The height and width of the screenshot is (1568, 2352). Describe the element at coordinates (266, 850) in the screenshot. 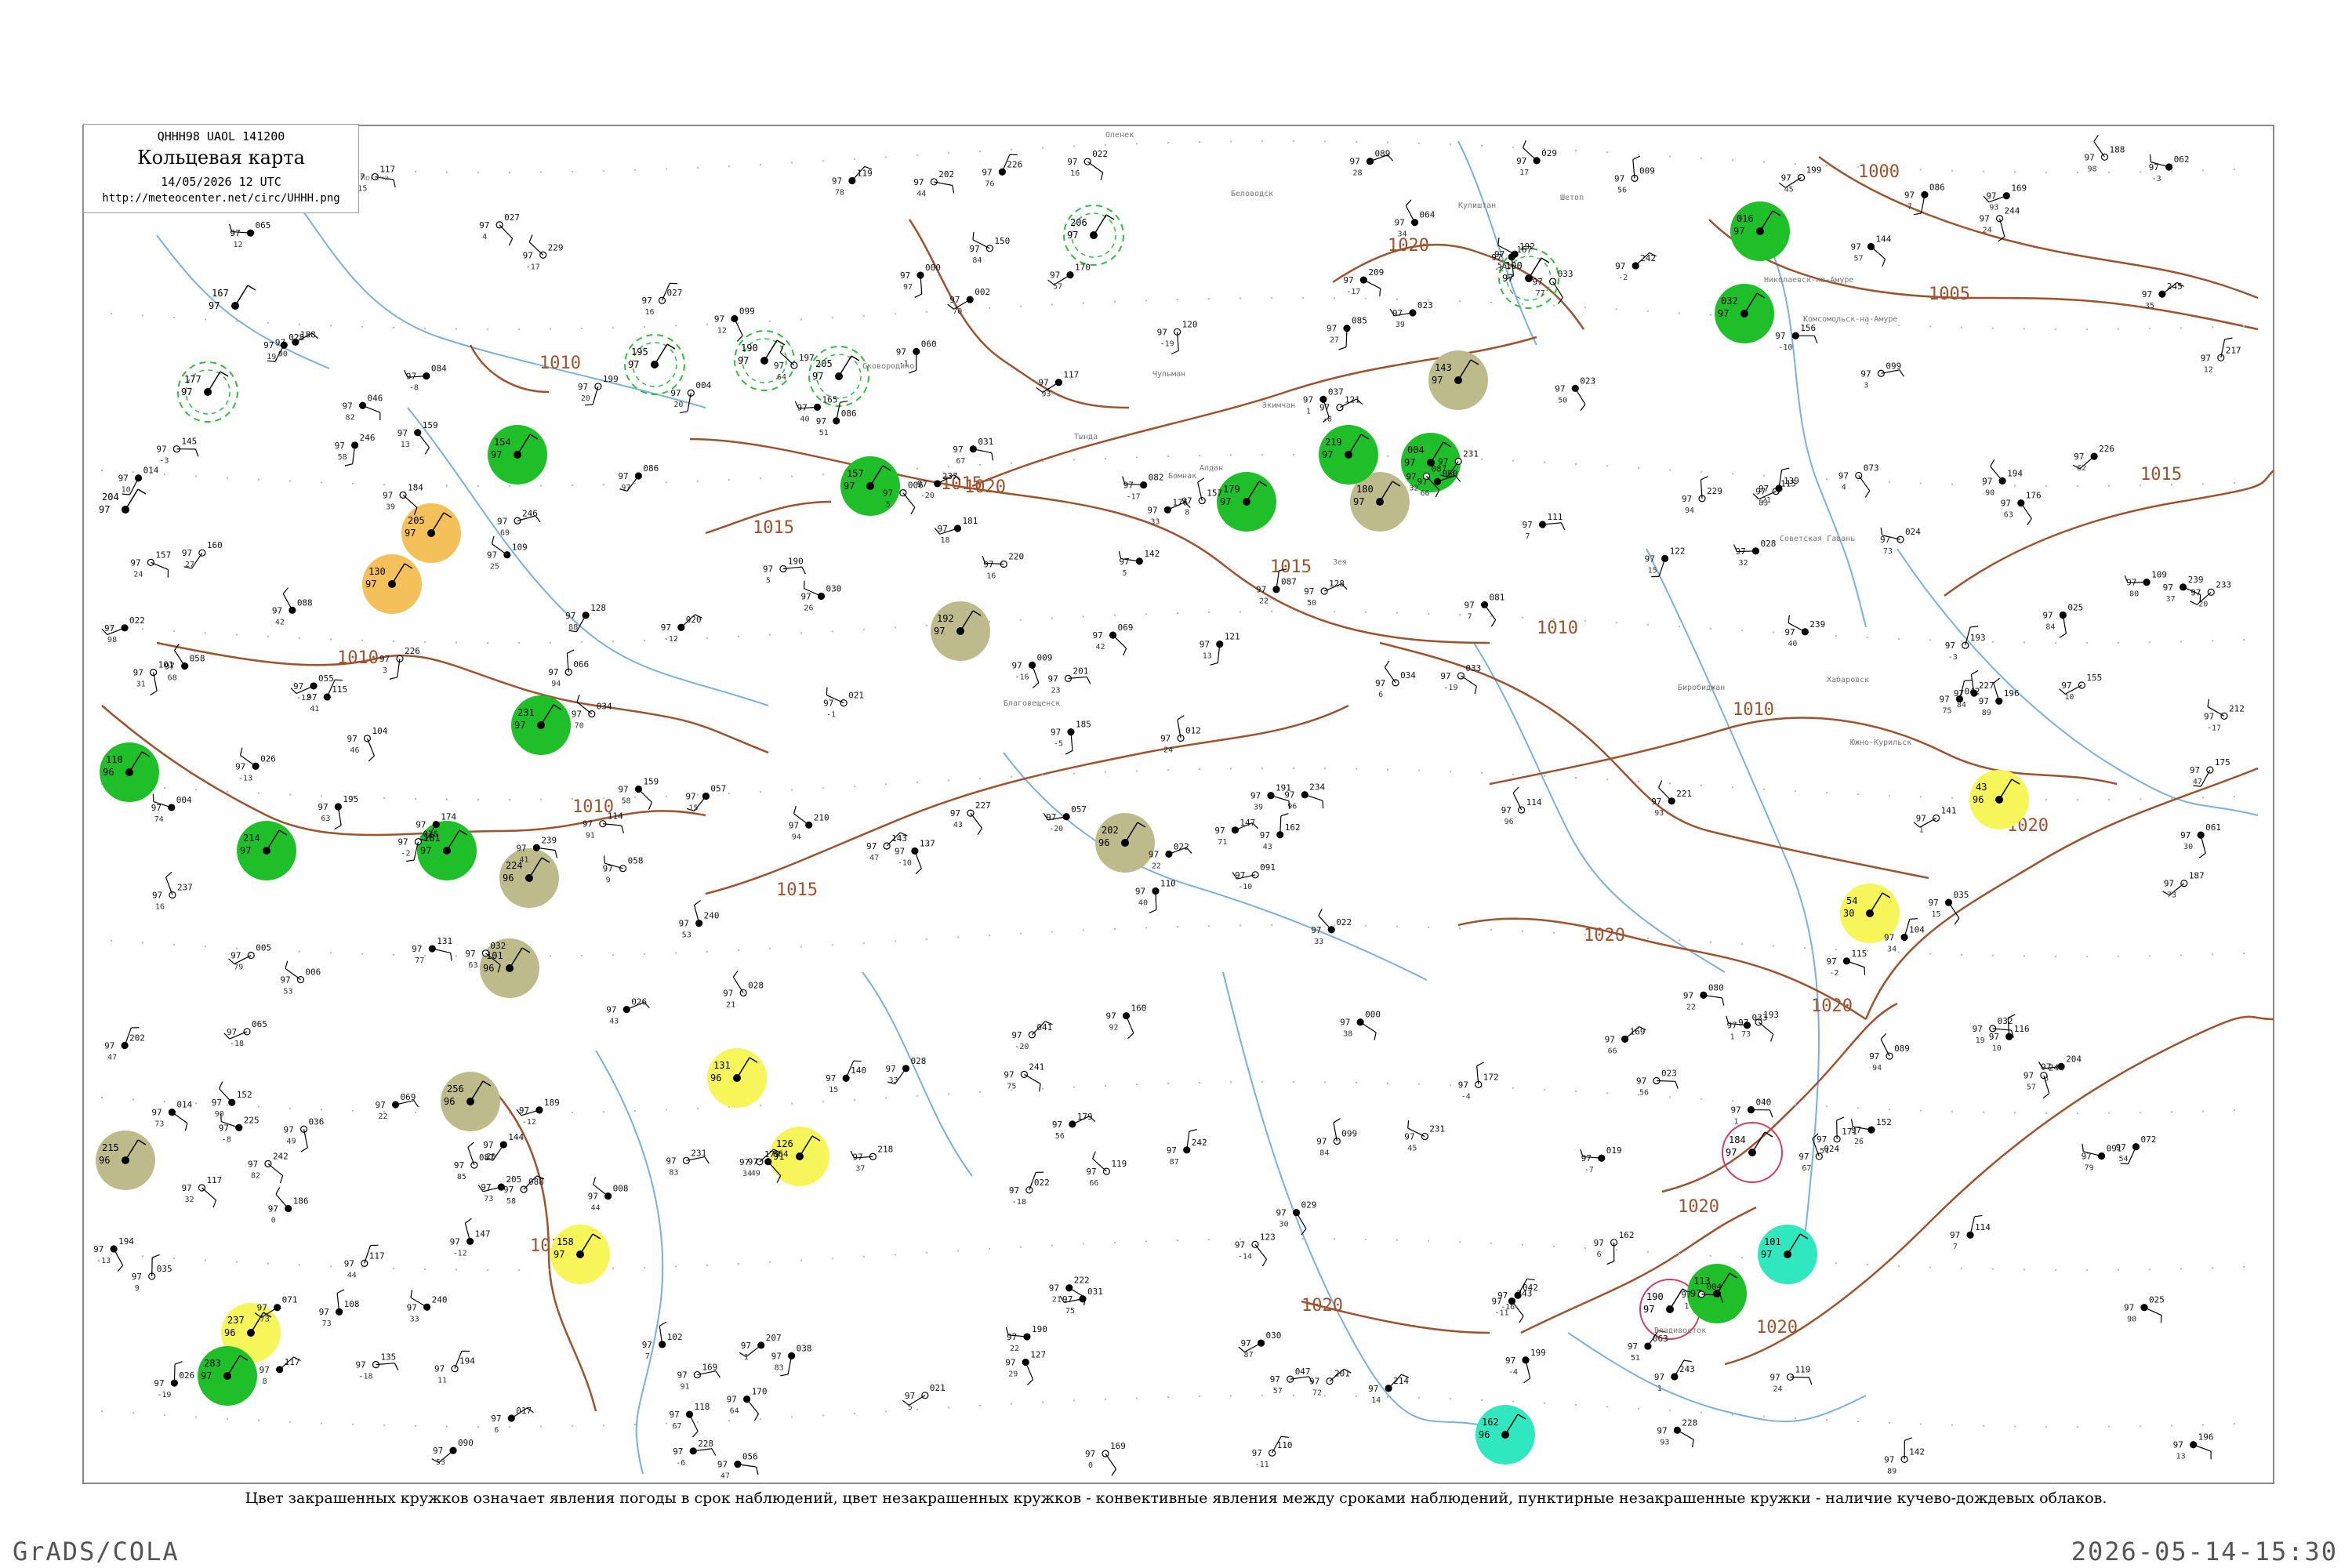

I see `station-plot: 21497` at that location.